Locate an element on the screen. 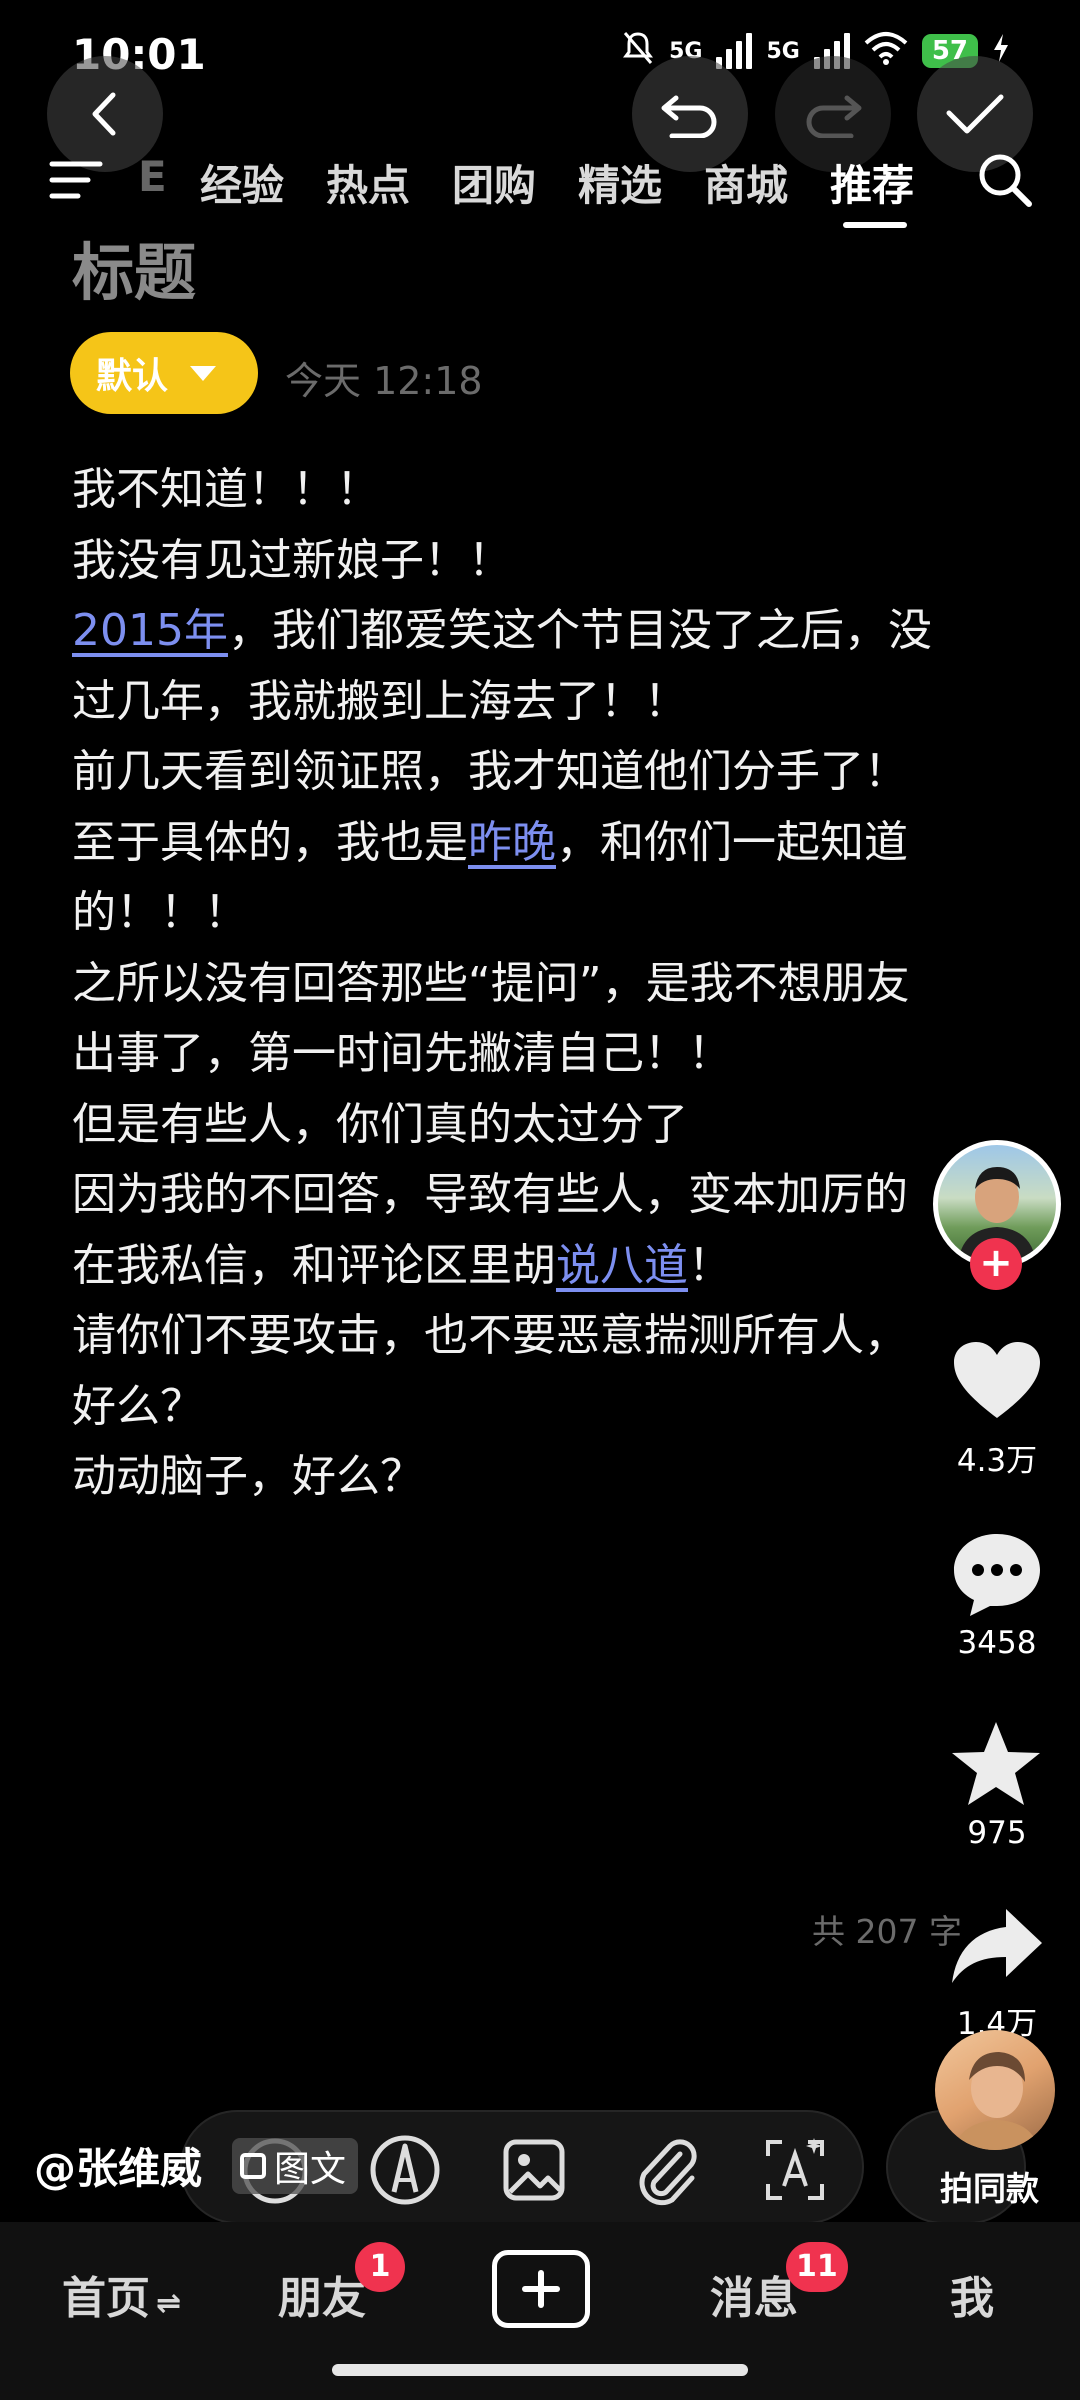 The height and width of the screenshot is (2400, 1080). messages-badge: 11 is located at coordinates (817, 2267).